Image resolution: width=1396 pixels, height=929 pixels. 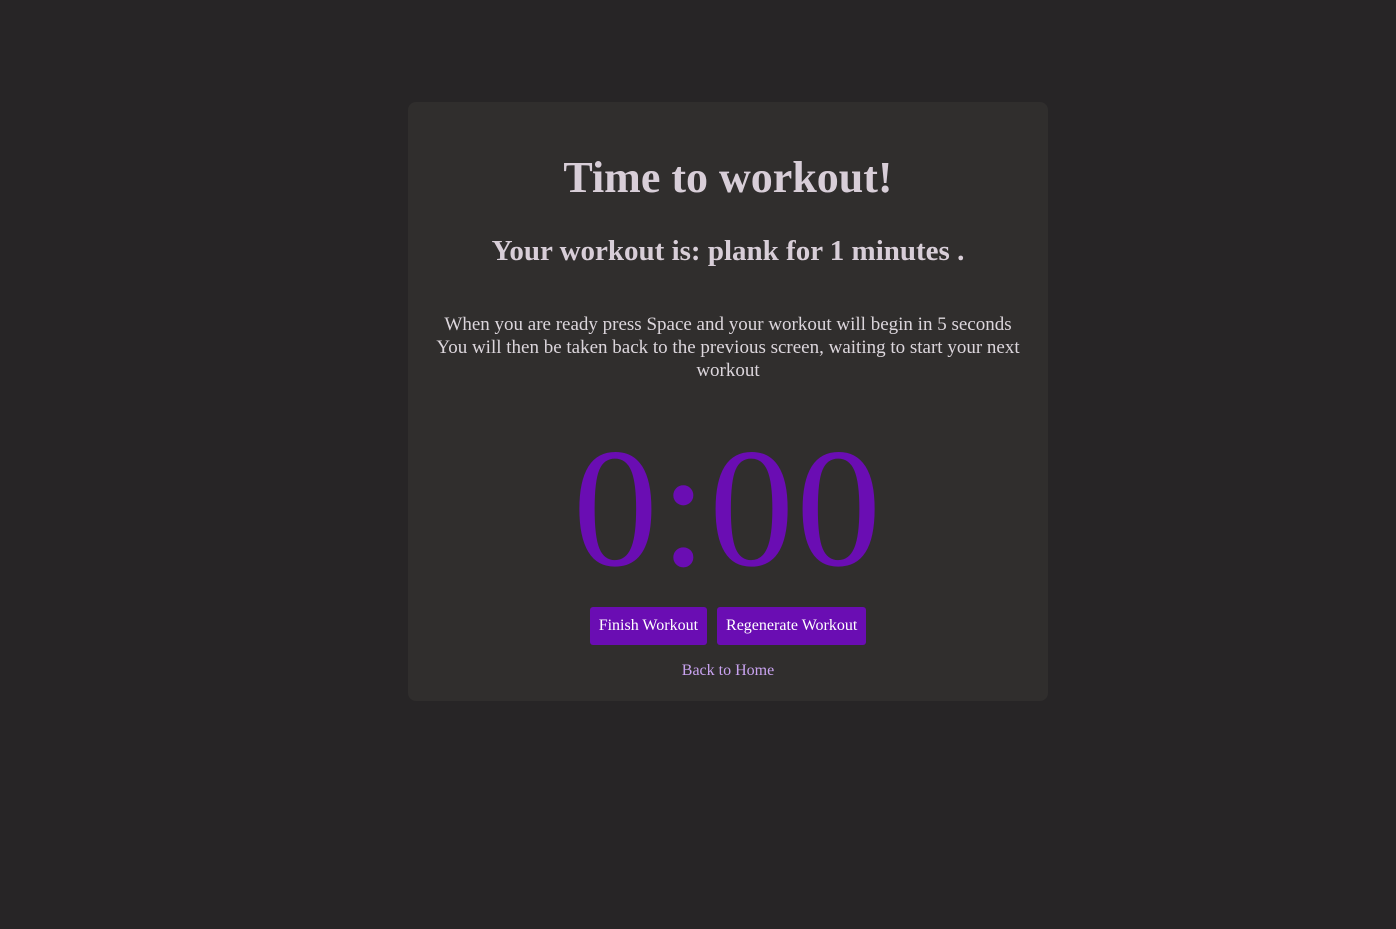 What do you see at coordinates (728, 177) in the screenshot?
I see `page-title: Time to workout!` at bounding box center [728, 177].